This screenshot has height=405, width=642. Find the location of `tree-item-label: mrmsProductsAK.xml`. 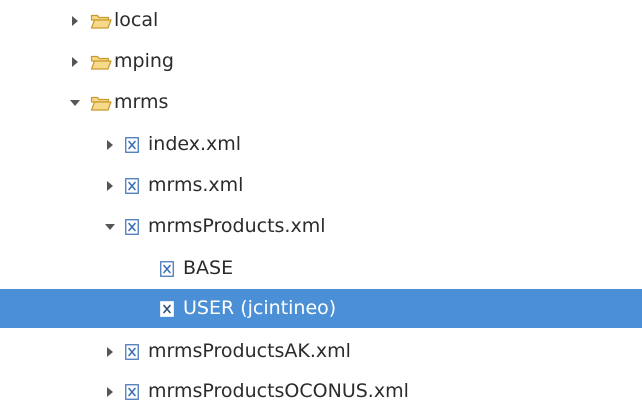

tree-item-label: mrmsProductsAK.xml is located at coordinates (249, 351).